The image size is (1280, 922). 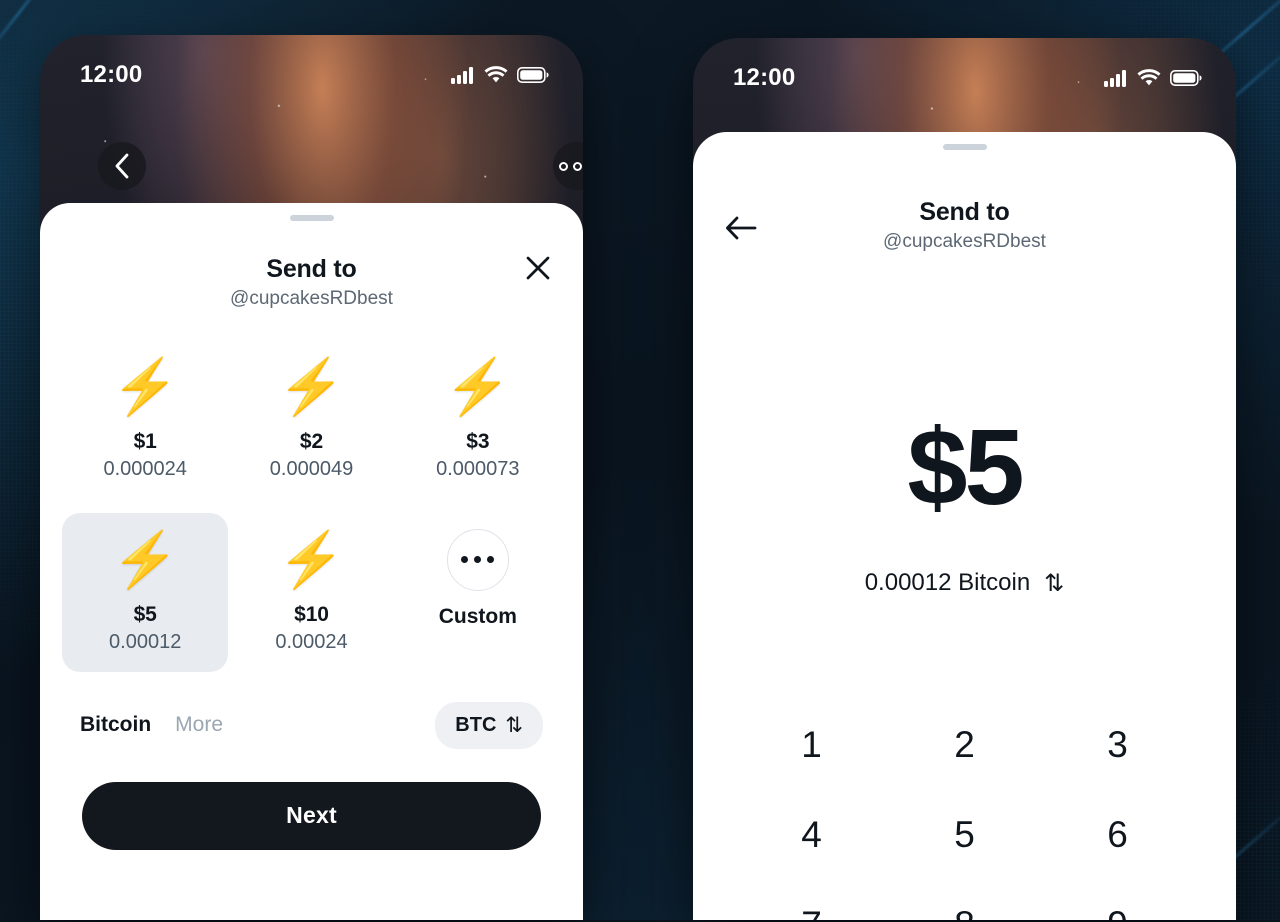 What do you see at coordinates (811, 745) in the screenshot?
I see `keypad-key-1: 1` at bounding box center [811, 745].